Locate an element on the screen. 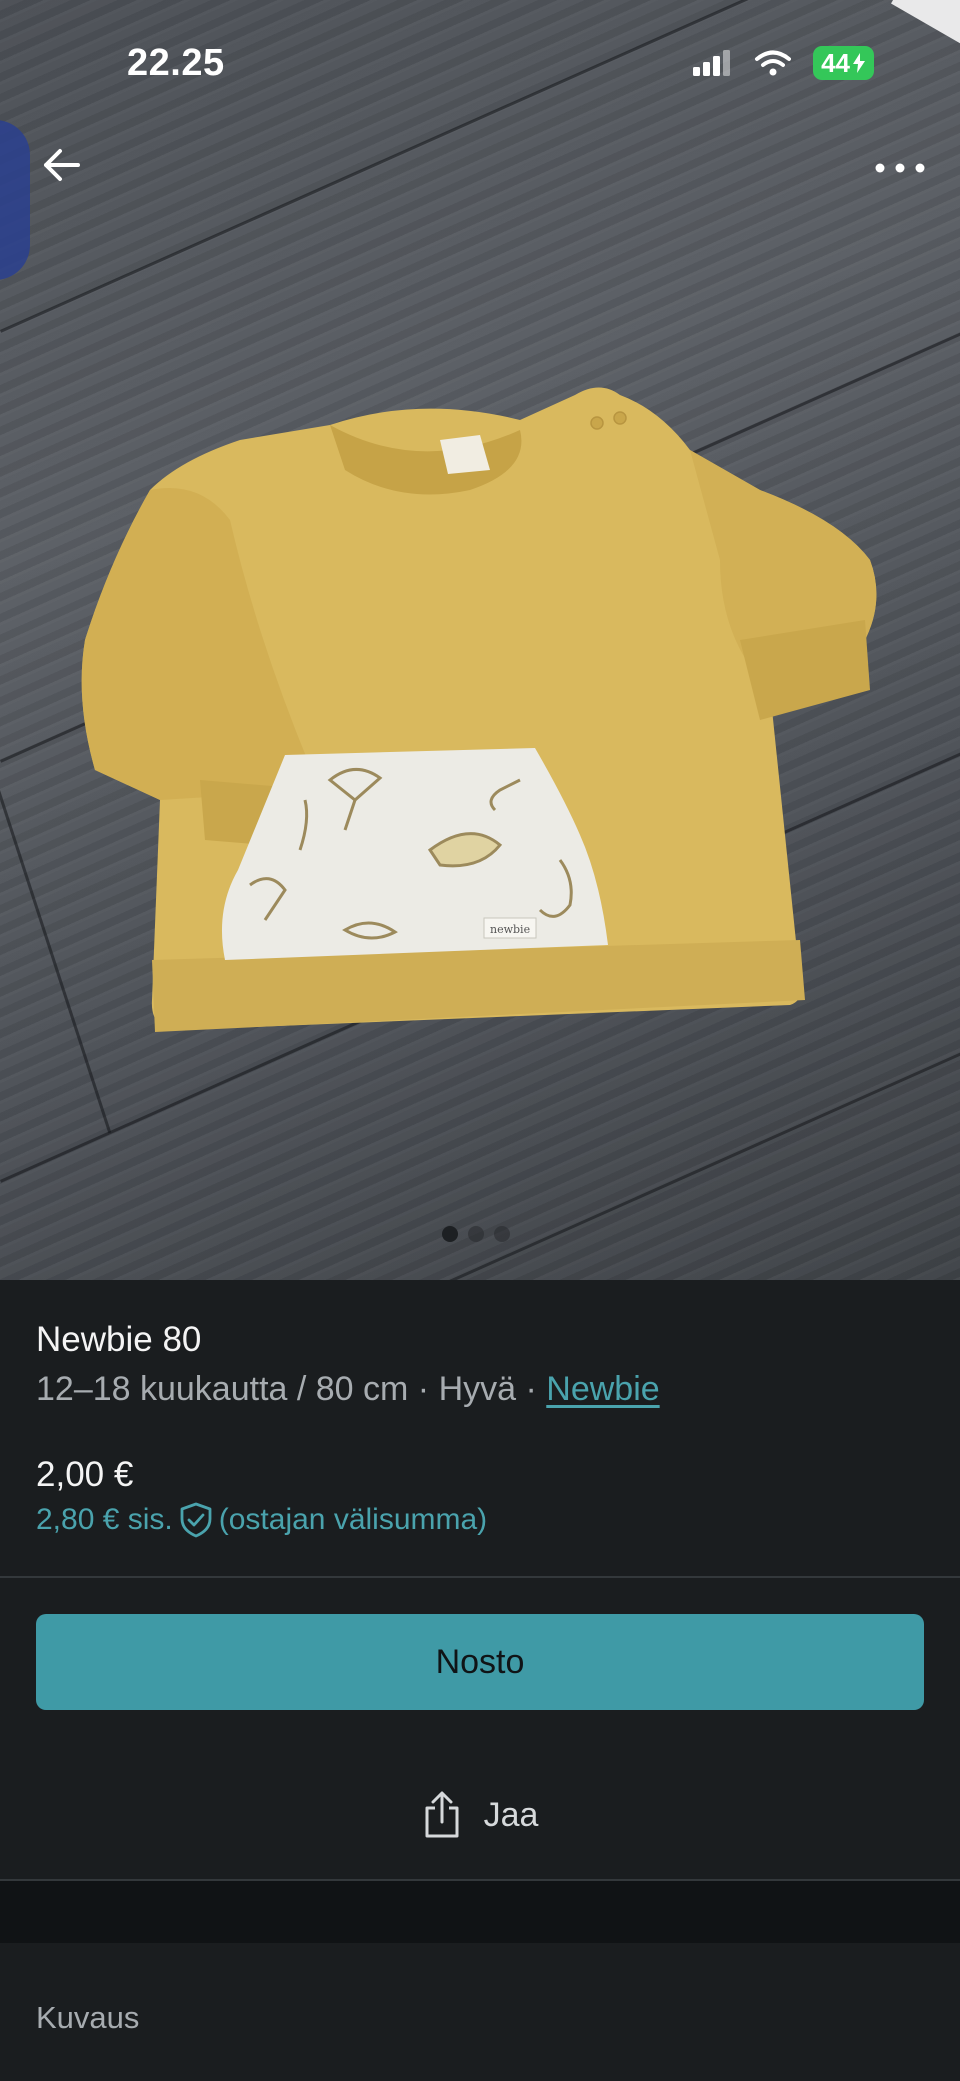 Image resolution: width=960 pixels, height=2081 pixels. photo-pagination is located at coordinates (476, 1234).